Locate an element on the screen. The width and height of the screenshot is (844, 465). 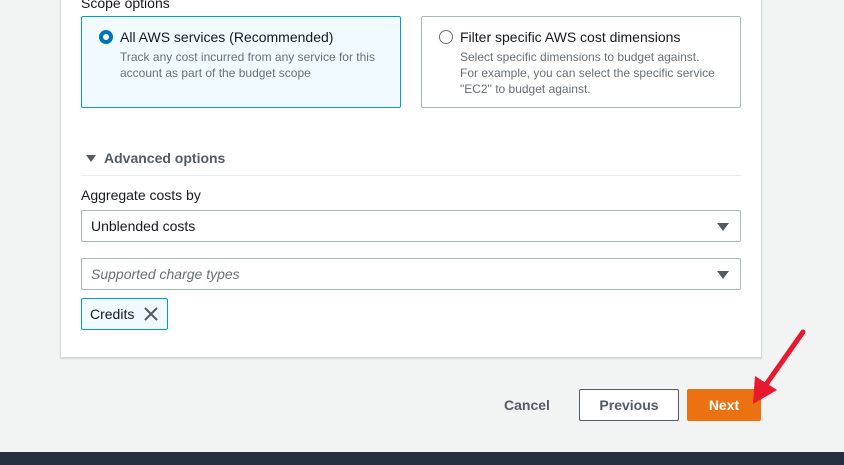
page-footer is located at coordinates (422, 458).